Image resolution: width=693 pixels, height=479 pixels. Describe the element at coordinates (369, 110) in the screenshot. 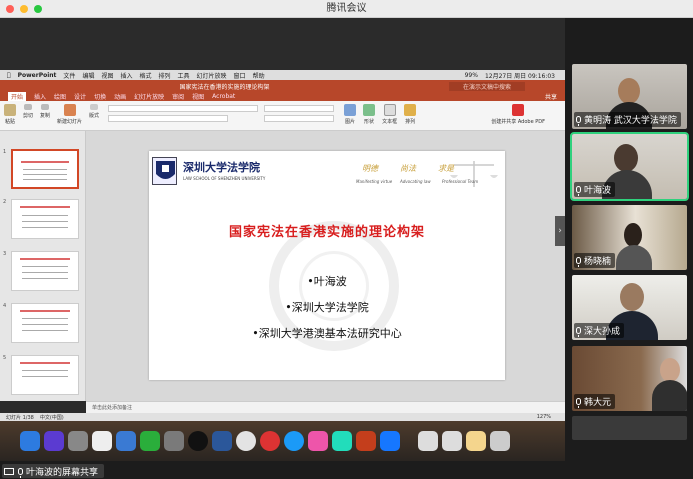

I see `shape-icon` at that location.